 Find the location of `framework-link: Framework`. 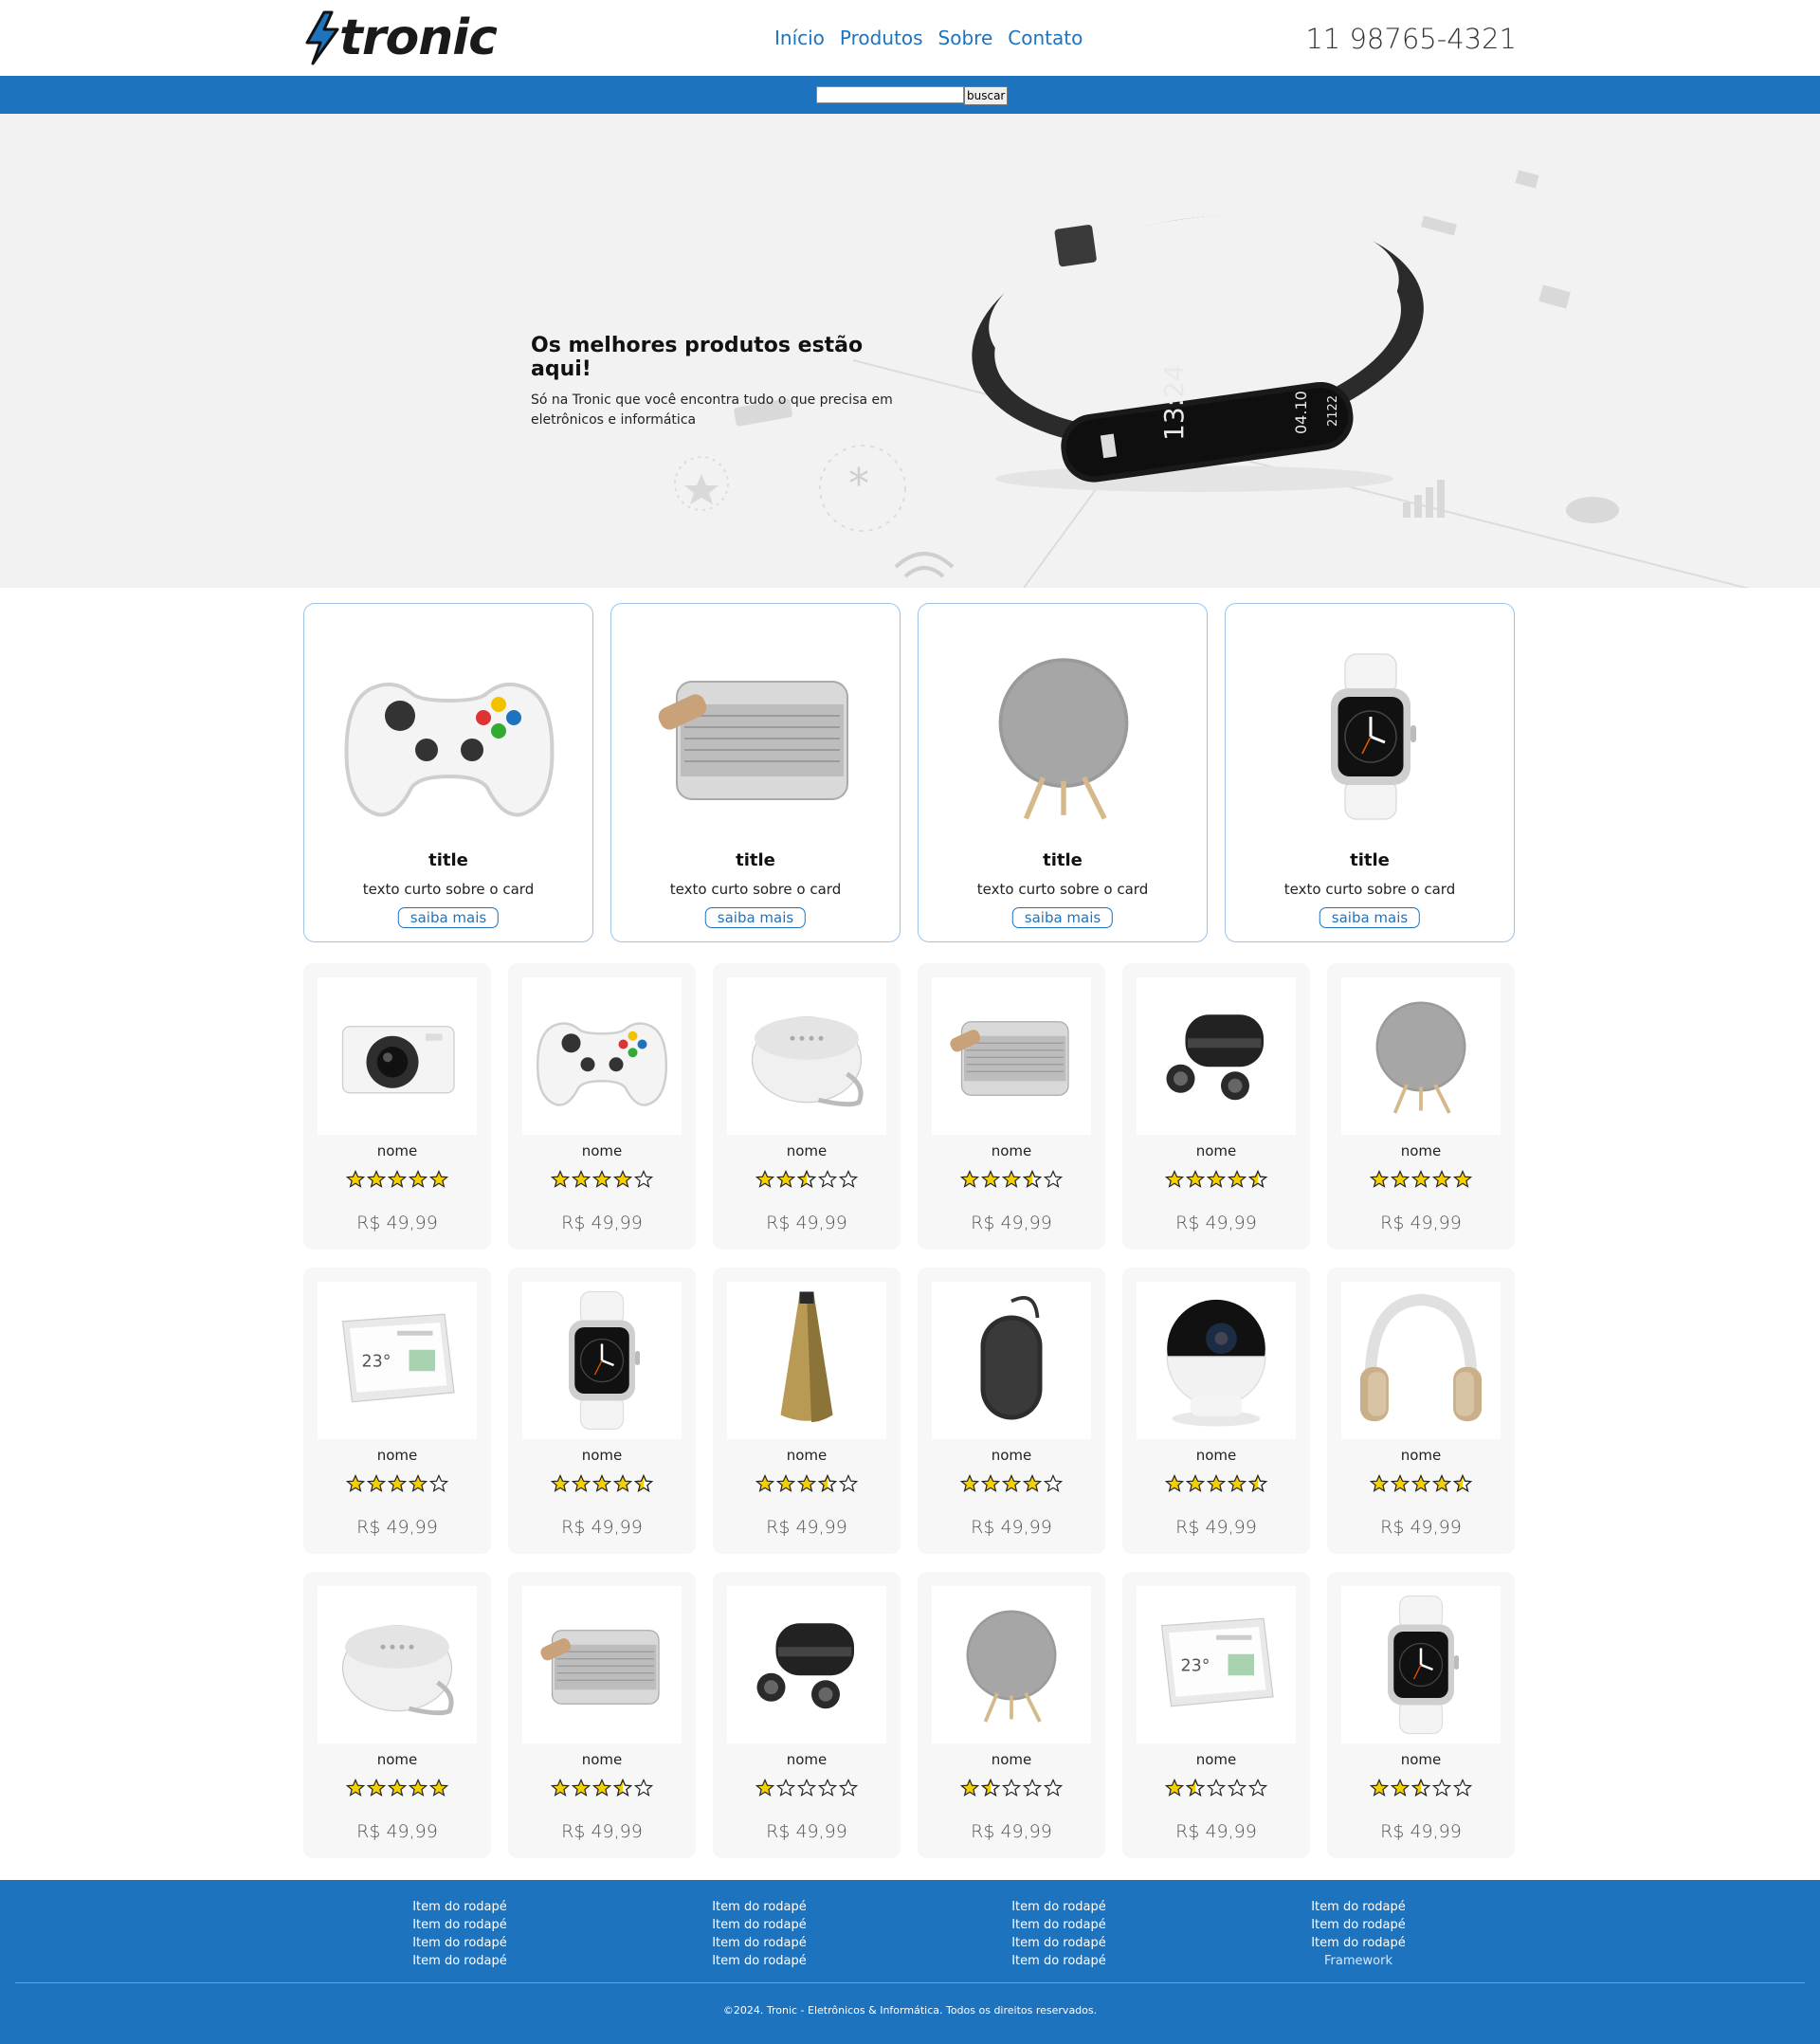

framework-link: Framework is located at coordinates (1358, 1961).